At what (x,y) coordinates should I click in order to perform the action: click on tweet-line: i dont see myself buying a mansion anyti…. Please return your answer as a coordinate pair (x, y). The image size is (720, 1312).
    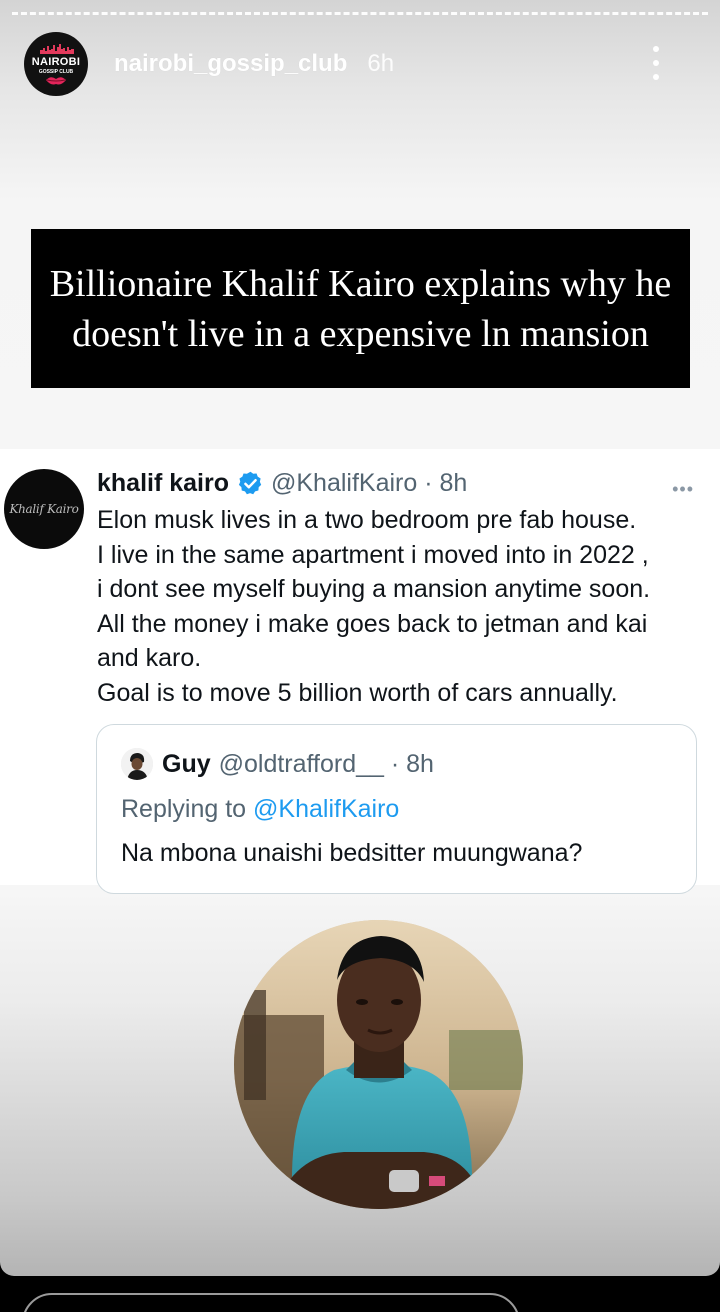
    Looking at the image, I should click on (374, 589).